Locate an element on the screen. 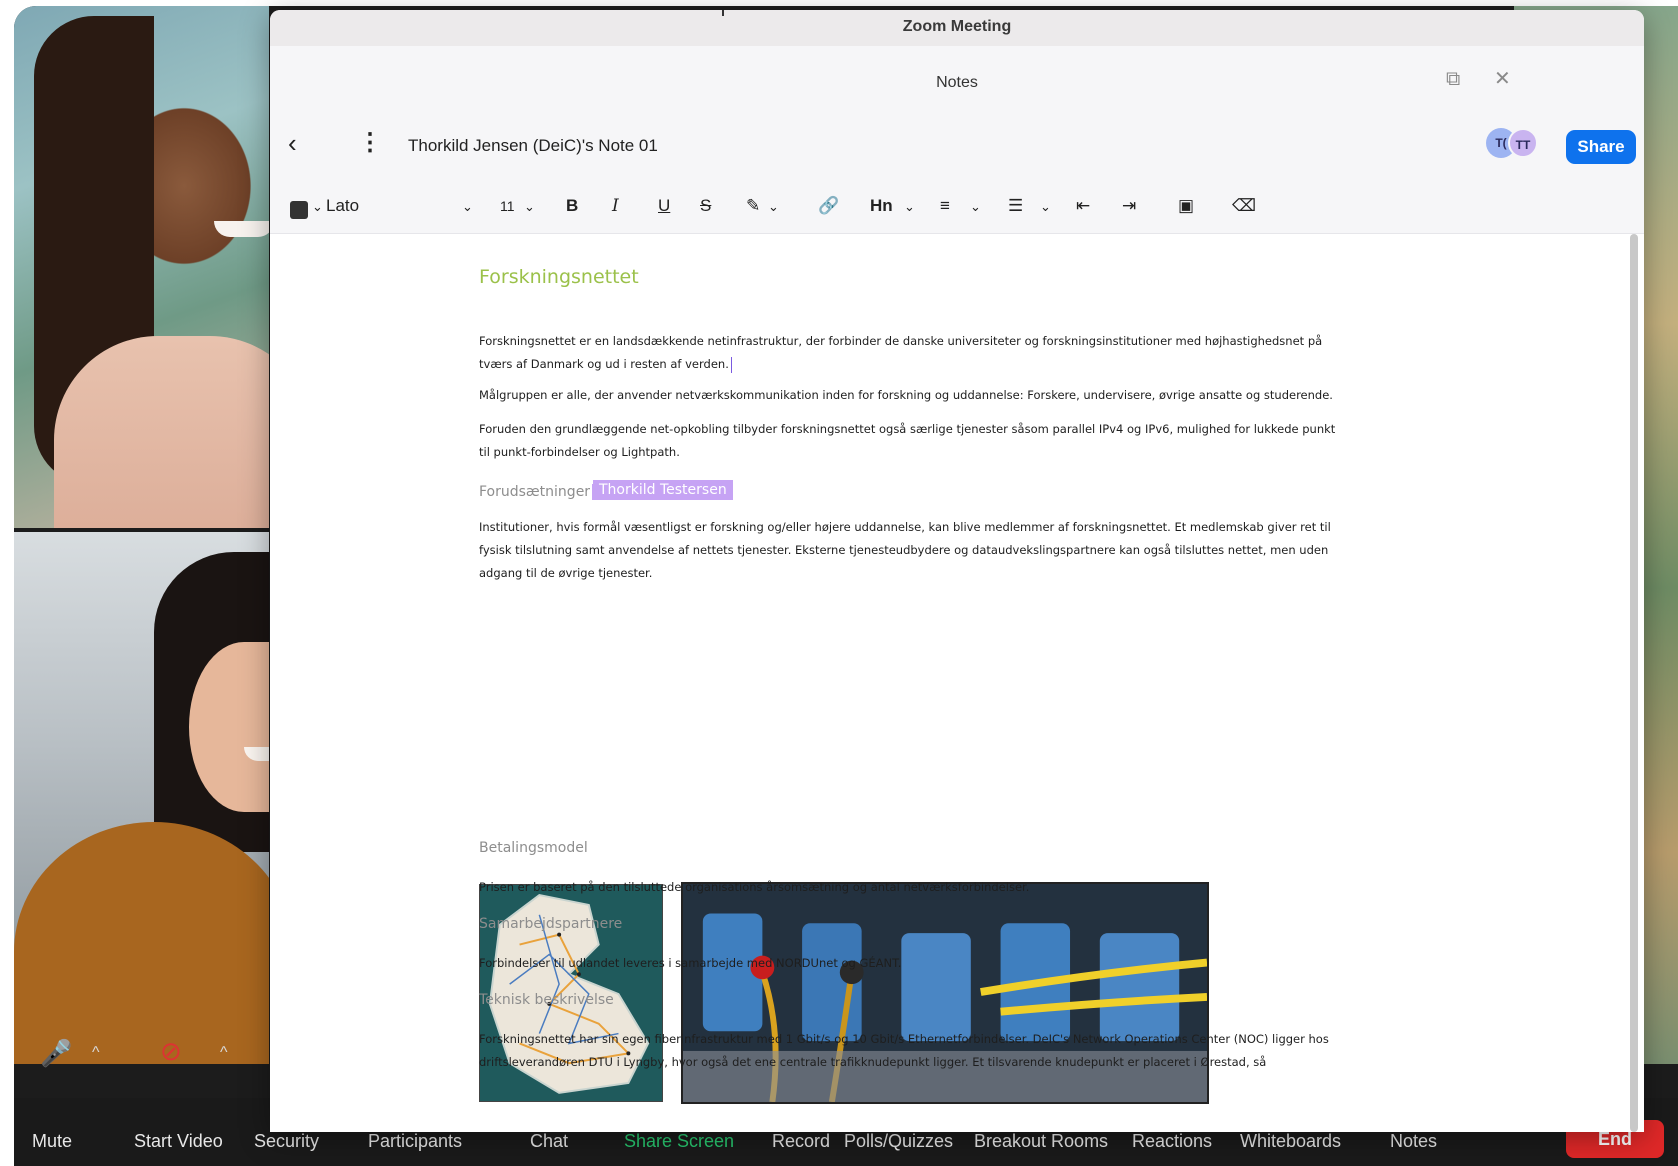 The width and height of the screenshot is (1678, 1166). microphone-icon: 🎤 is located at coordinates (56, 1053).